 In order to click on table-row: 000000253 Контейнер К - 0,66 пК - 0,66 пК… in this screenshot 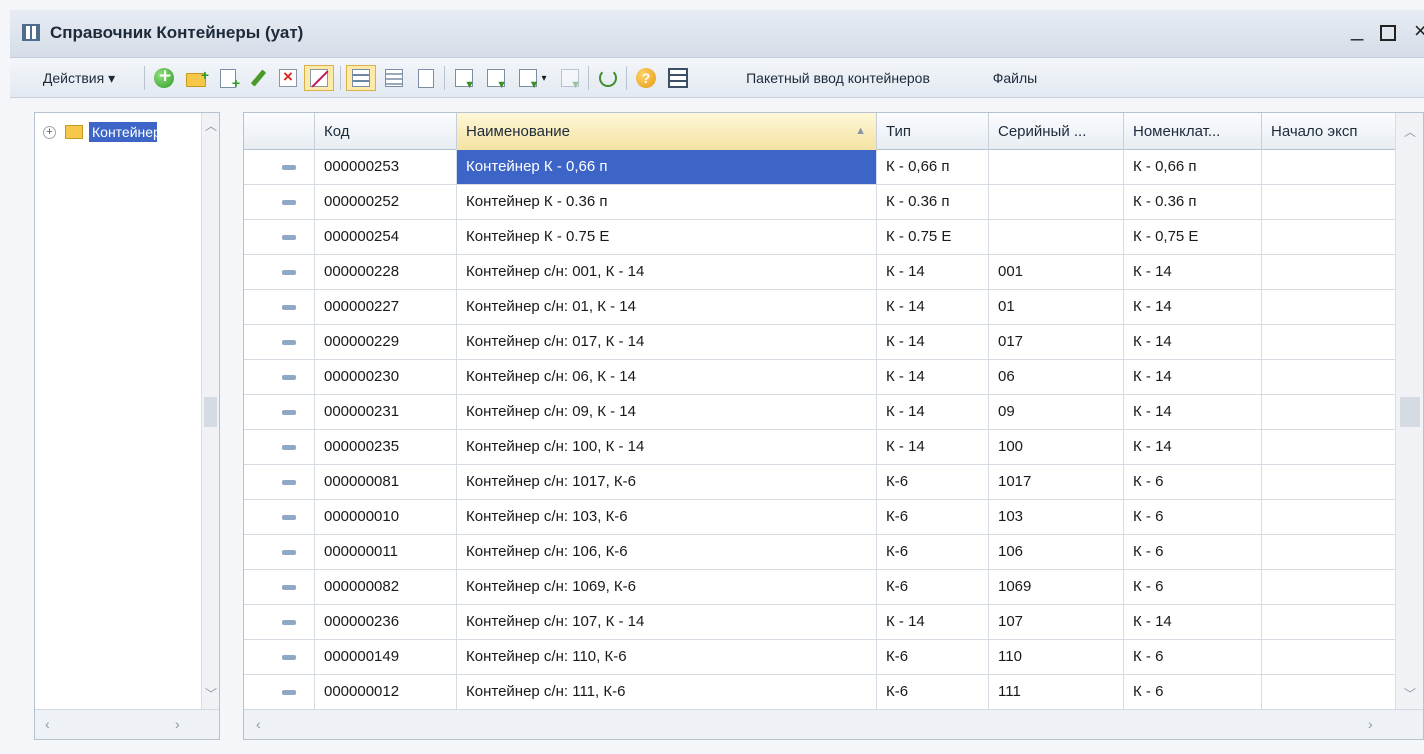, I will do `click(833, 167)`.